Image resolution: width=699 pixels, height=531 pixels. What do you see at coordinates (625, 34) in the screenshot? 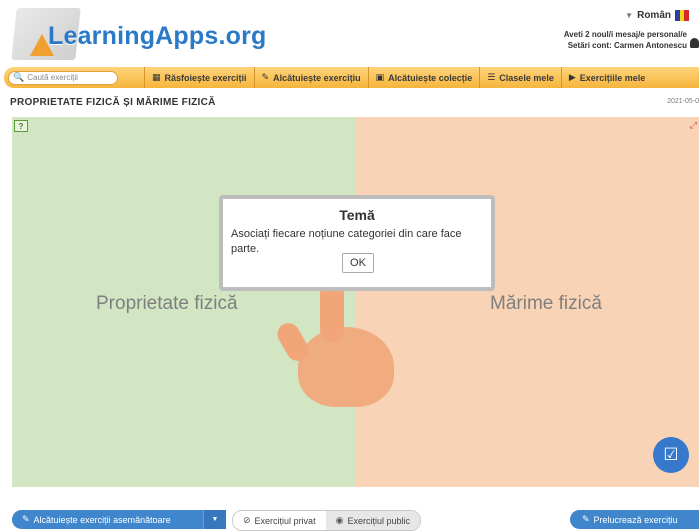
I see `messages-link: Aveti 2 noul/i mesaj/e personal/e` at bounding box center [625, 34].